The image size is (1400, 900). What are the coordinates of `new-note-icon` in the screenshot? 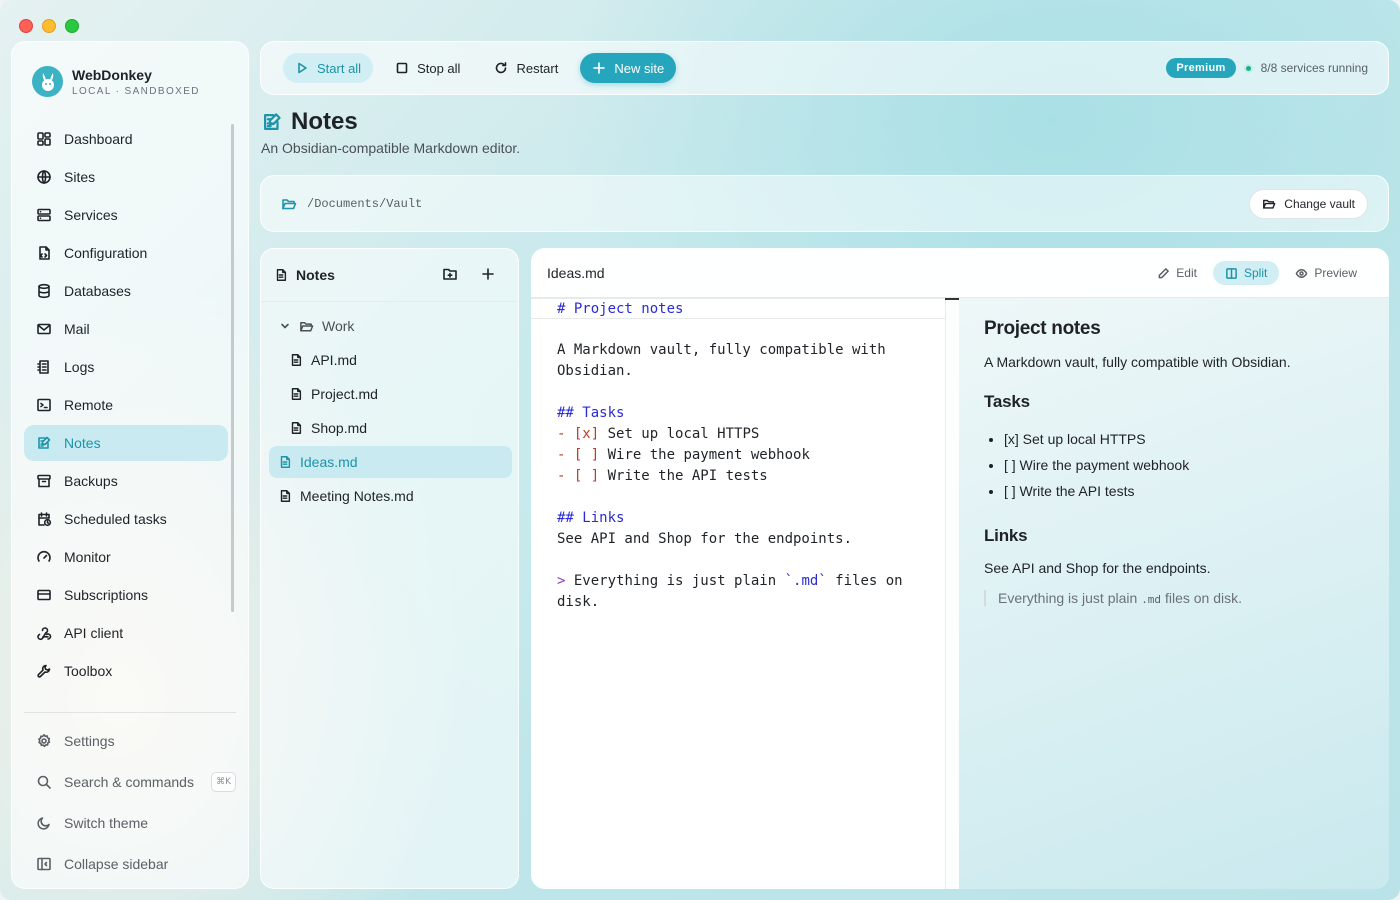 It's located at (488, 274).